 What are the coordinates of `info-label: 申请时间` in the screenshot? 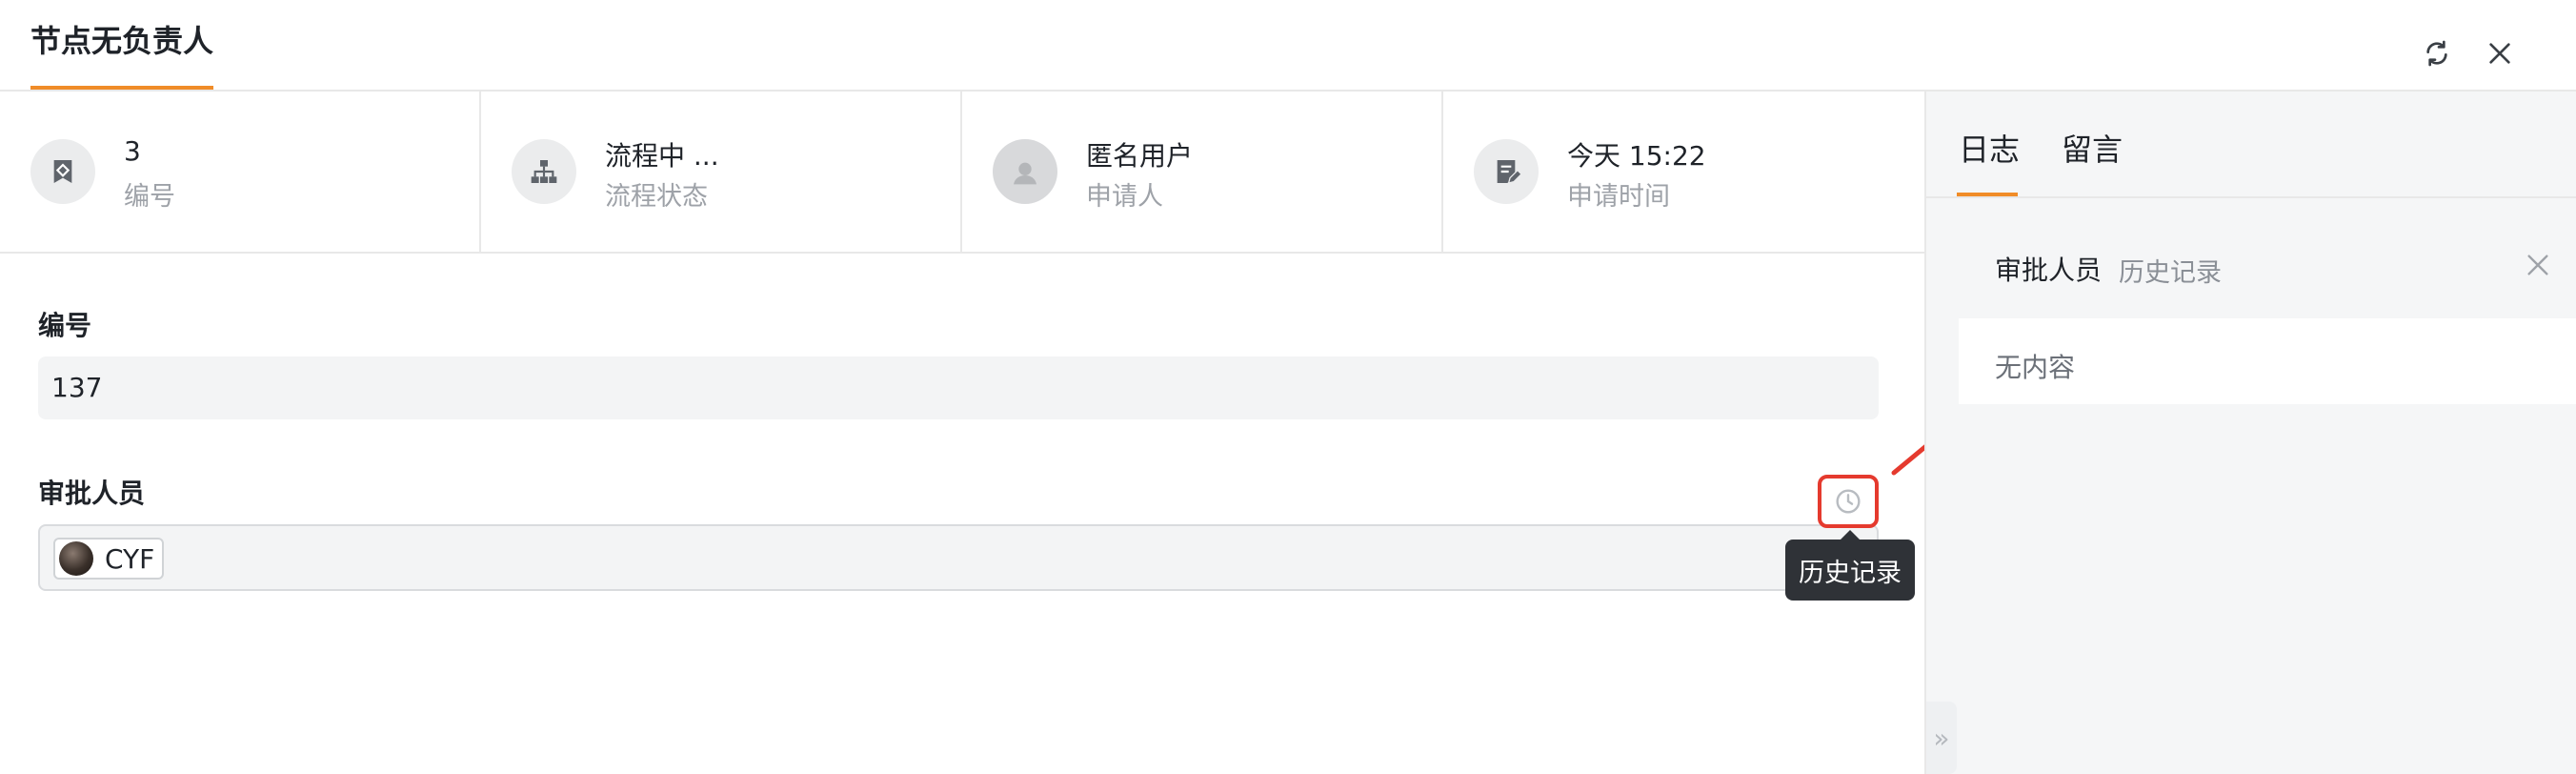 It's located at (1619, 197).